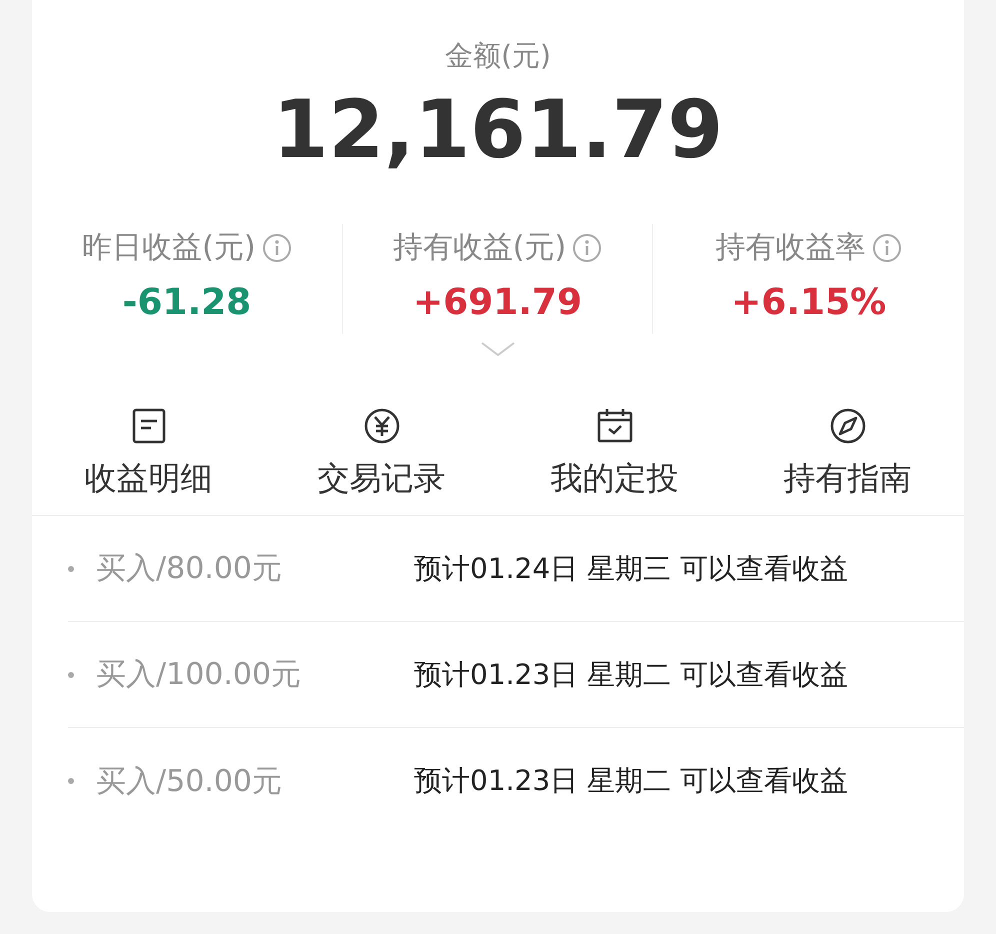 The width and height of the screenshot is (996, 934). I want to click on yen-icon, so click(382, 426).